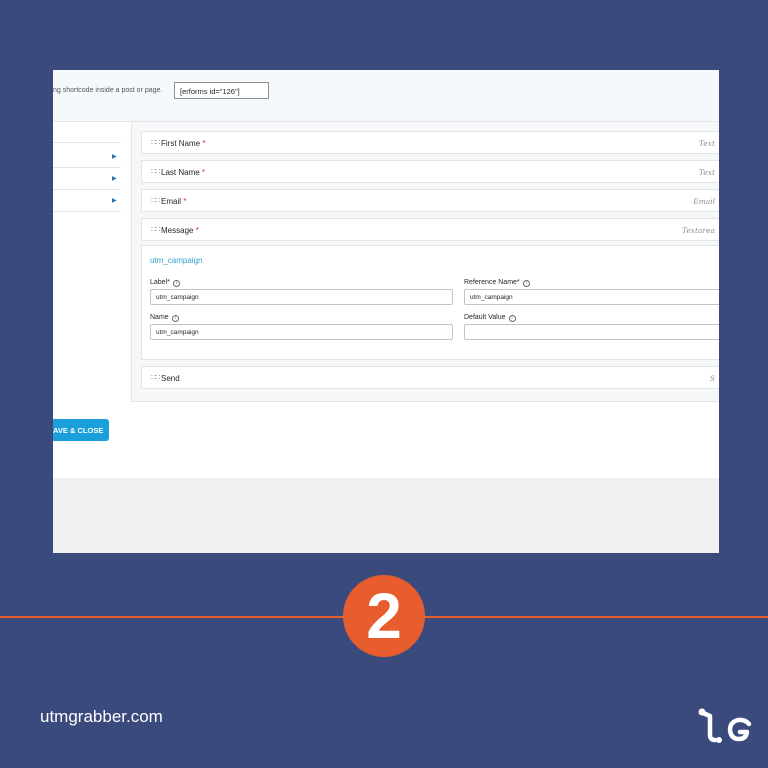 This screenshot has height=768, width=768. What do you see at coordinates (221, 90) in the screenshot?
I see `shortcode-field: [erforms id="126"]` at bounding box center [221, 90].